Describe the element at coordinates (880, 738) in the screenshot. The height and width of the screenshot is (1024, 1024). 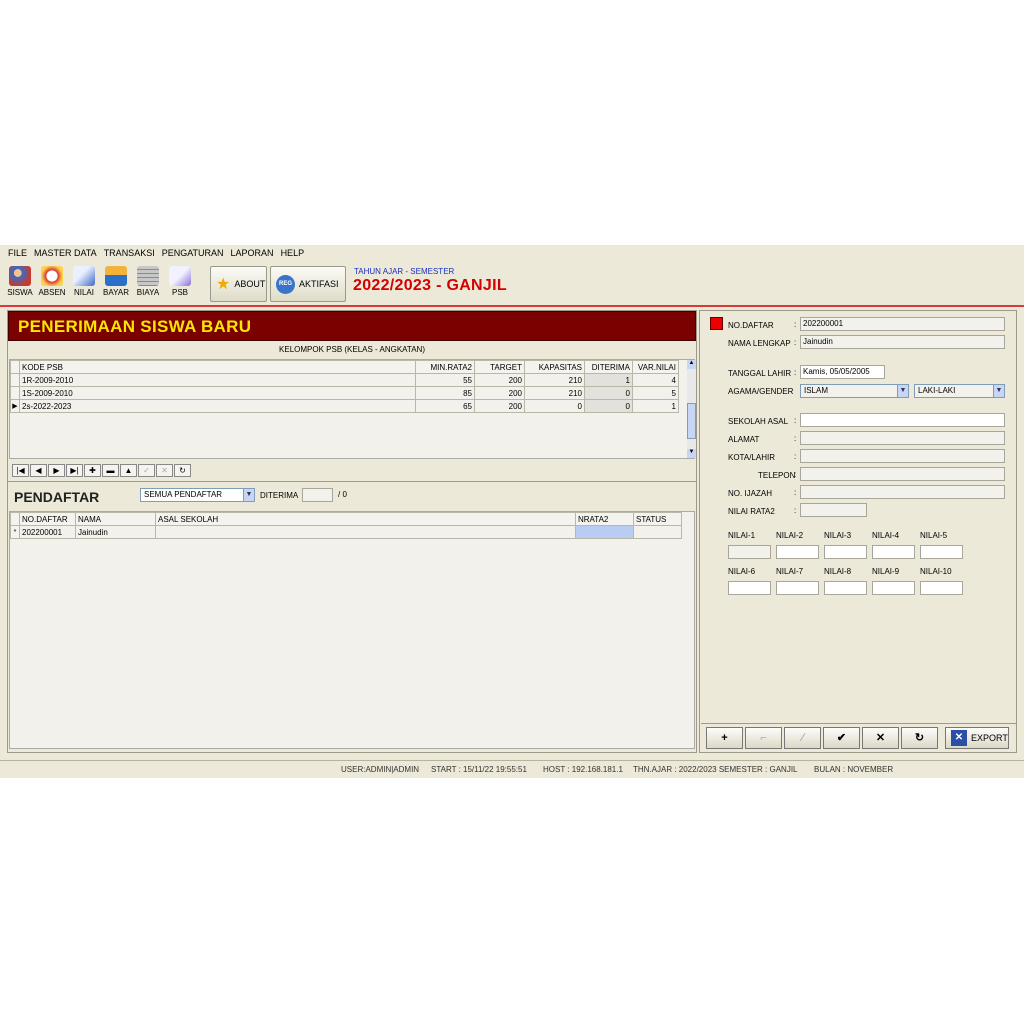
I see `cancel-button: ✕` at that location.